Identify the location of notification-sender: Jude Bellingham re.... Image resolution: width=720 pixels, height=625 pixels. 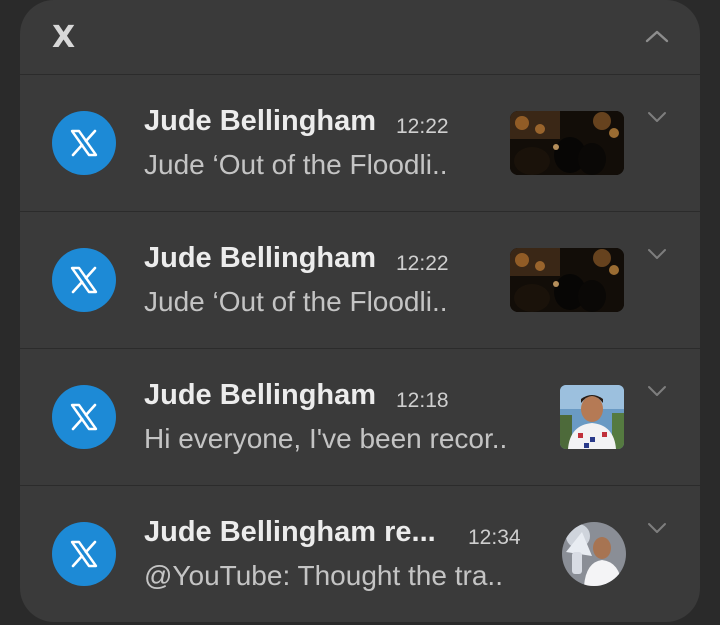
(290, 532).